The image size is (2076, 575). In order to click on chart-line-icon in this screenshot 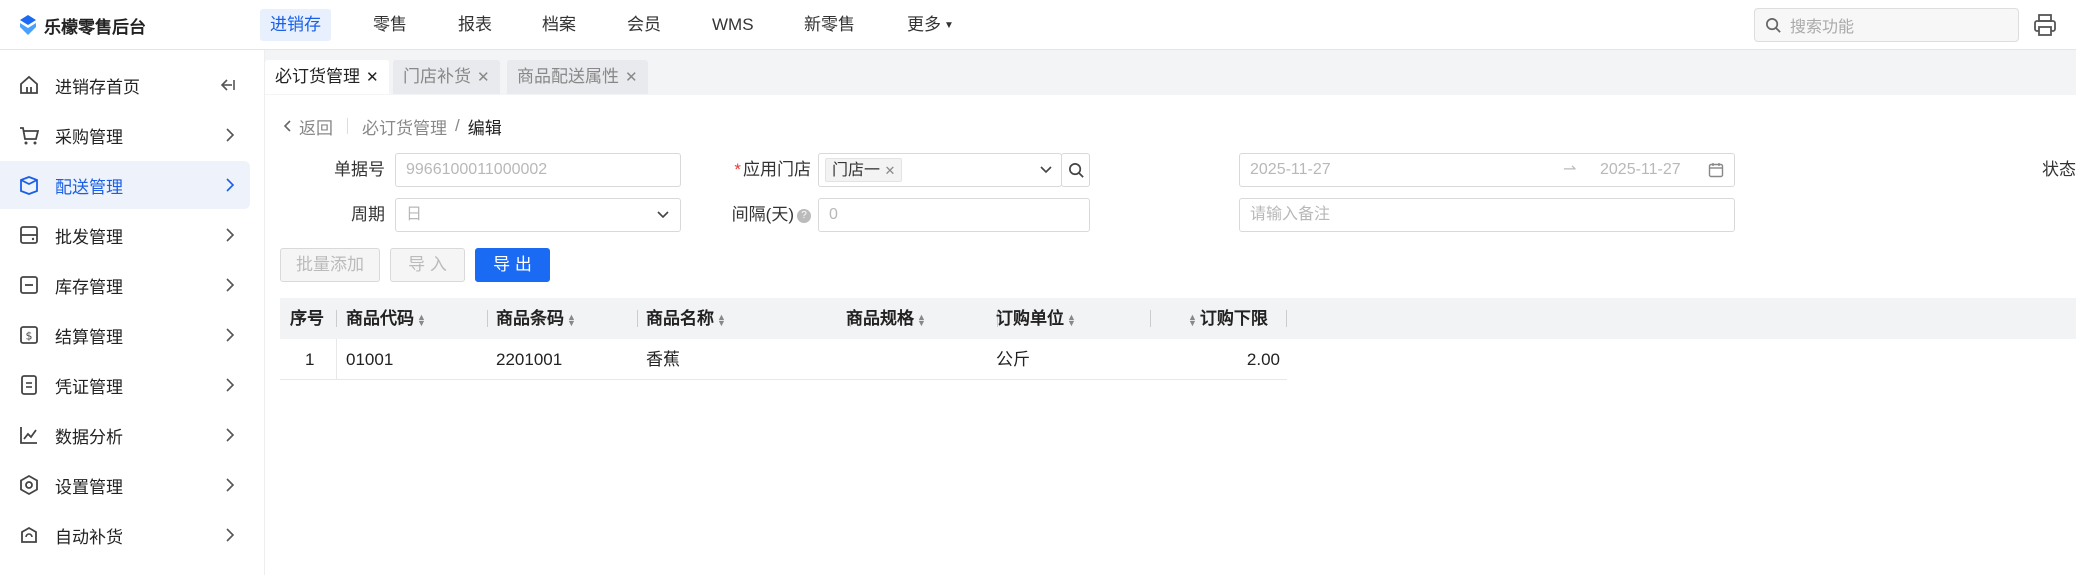, I will do `click(28, 435)`.